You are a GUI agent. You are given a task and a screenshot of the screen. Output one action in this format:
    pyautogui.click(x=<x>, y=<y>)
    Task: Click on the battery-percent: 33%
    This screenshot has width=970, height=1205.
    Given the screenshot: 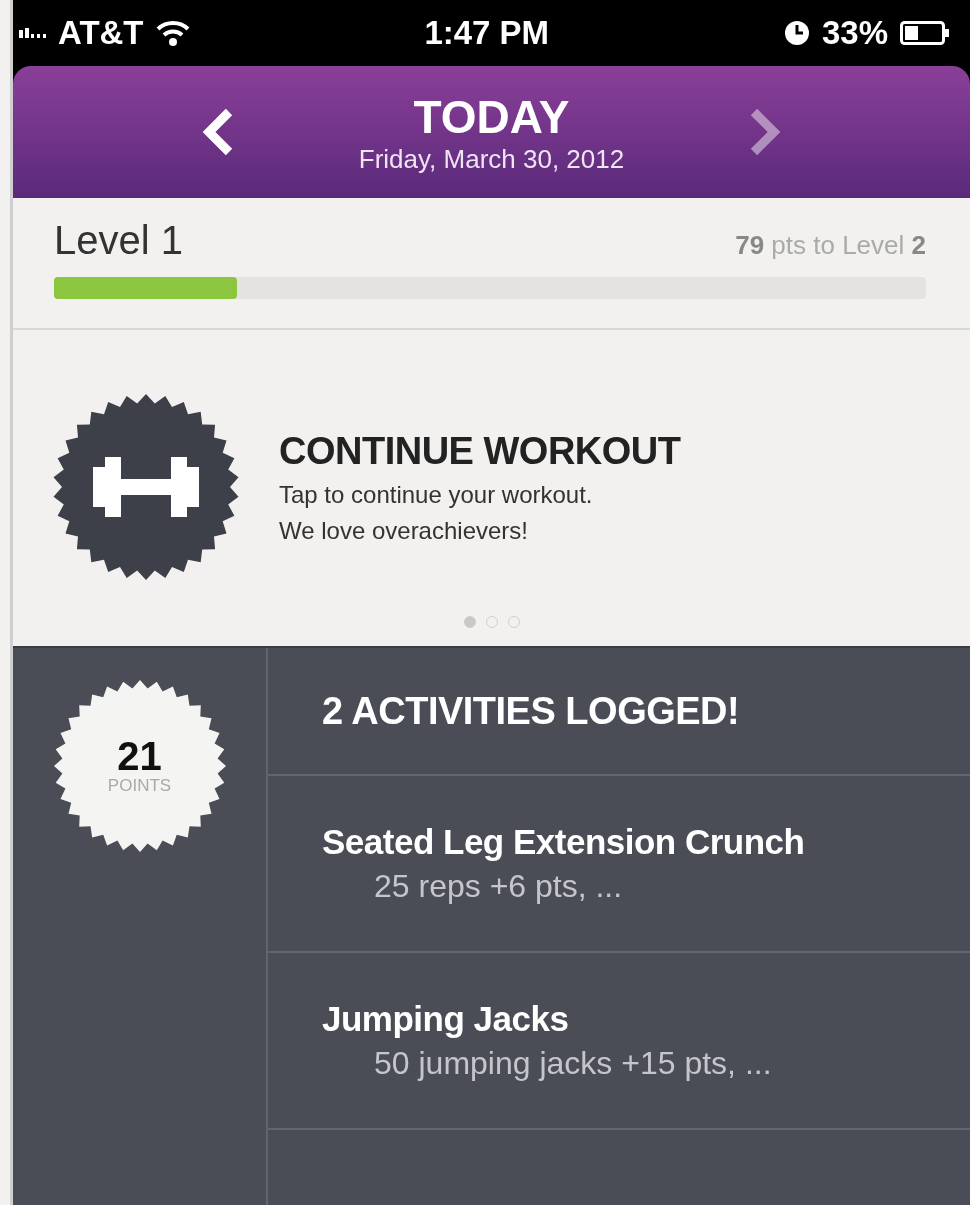 What is the action you would take?
    pyautogui.click(x=854, y=33)
    